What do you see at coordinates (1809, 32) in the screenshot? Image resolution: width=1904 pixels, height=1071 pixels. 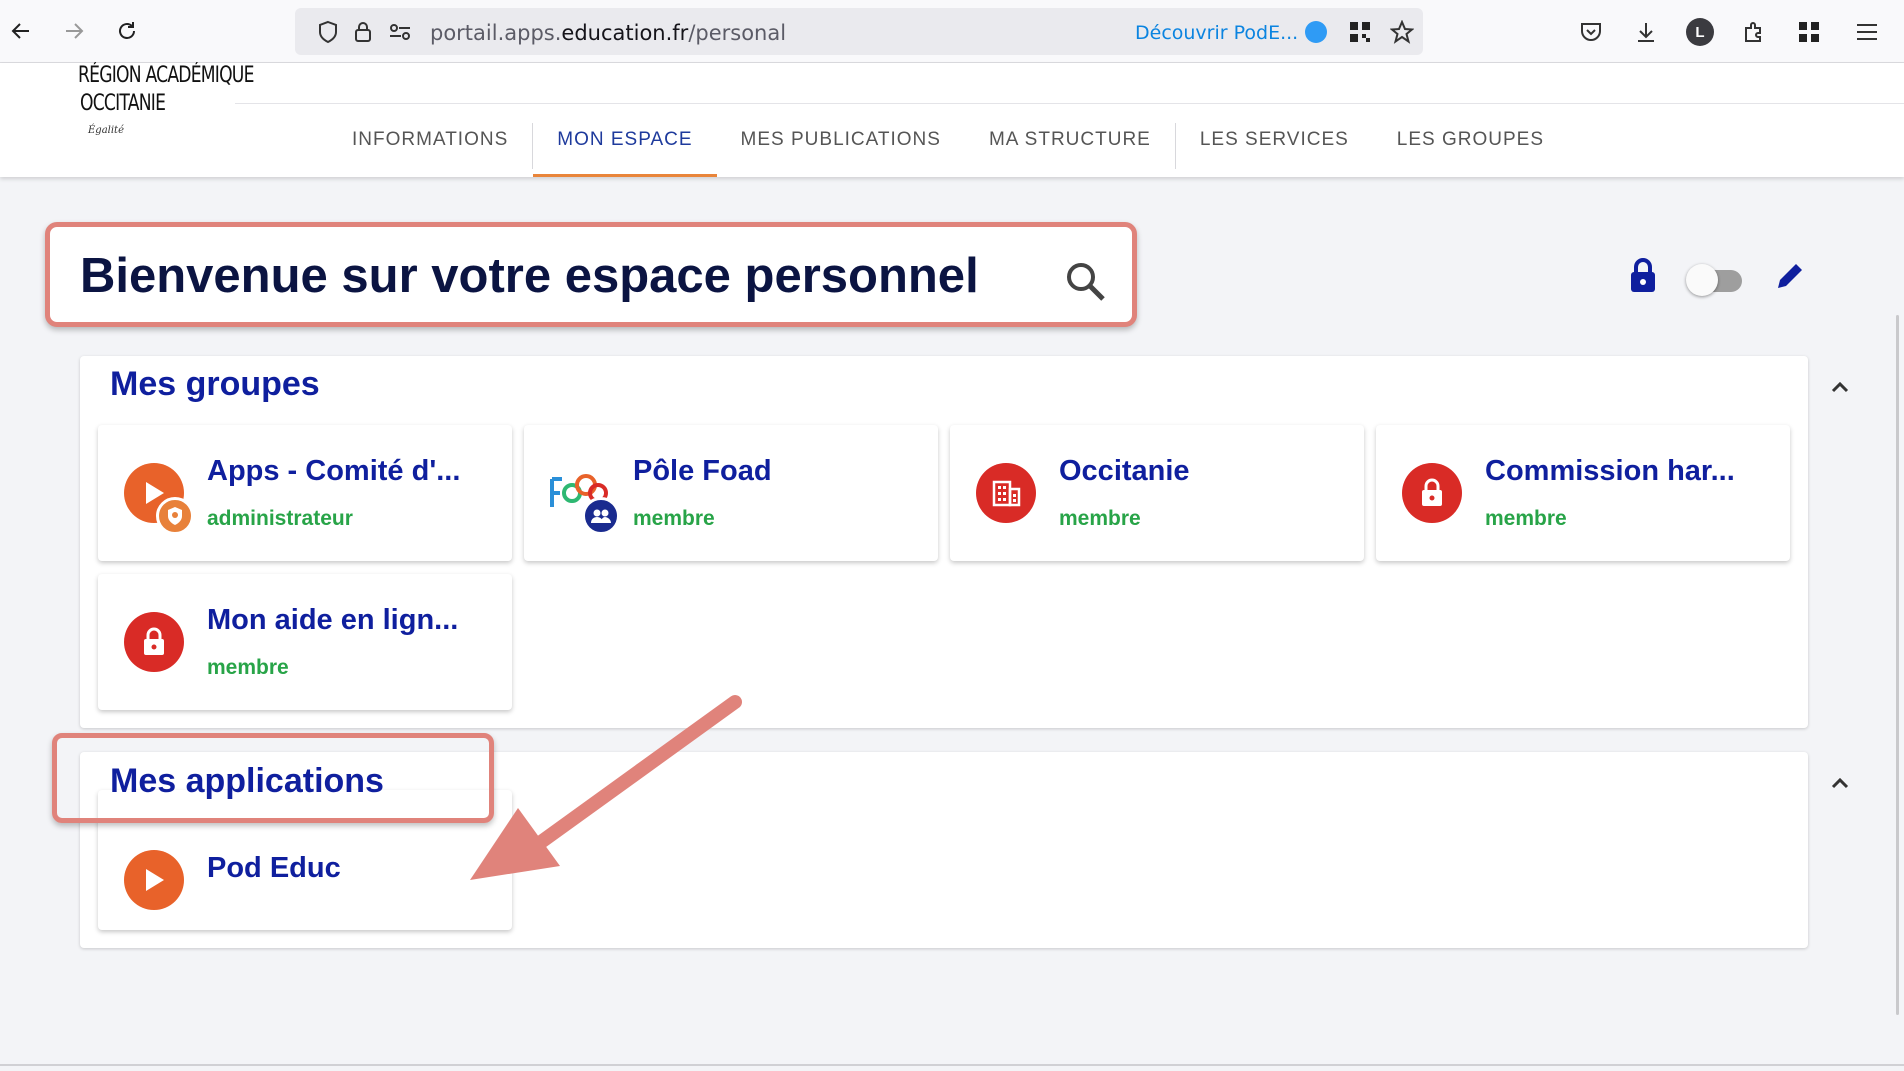 I see `apps-grid-icon` at bounding box center [1809, 32].